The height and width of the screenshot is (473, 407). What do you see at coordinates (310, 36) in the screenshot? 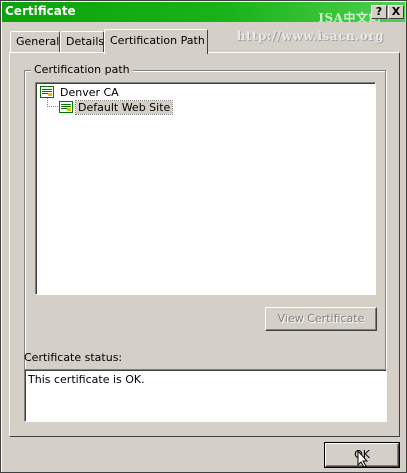
I see `watermark-url: http://www.isacn.org` at bounding box center [310, 36].